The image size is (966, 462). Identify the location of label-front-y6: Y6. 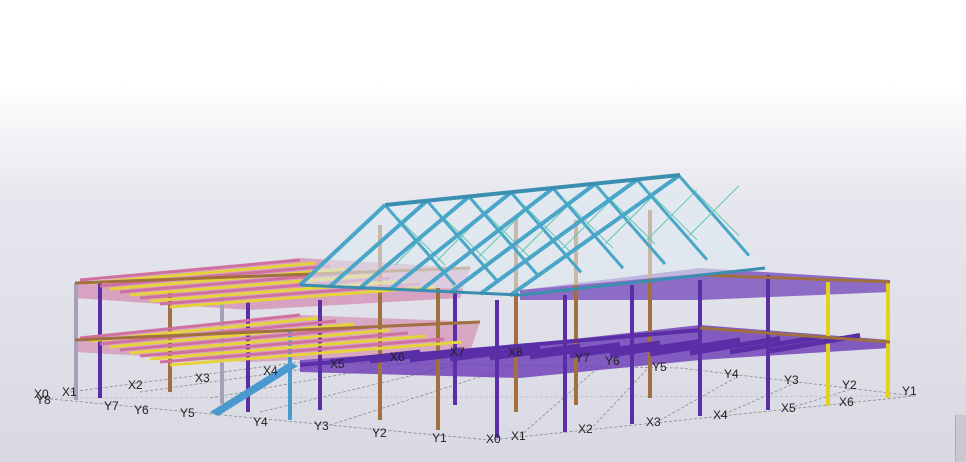
(141, 410).